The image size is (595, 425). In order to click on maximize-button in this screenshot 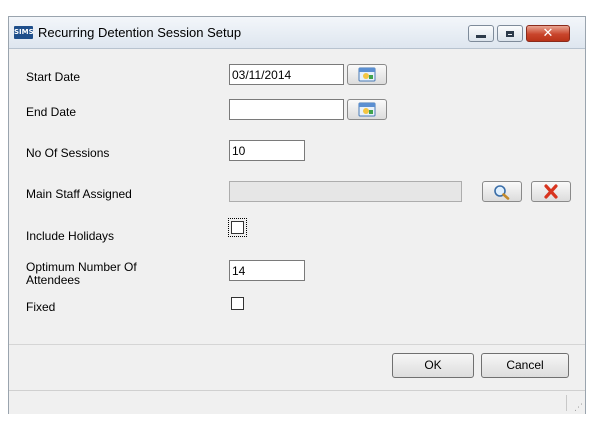, I will do `click(510, 33)`.